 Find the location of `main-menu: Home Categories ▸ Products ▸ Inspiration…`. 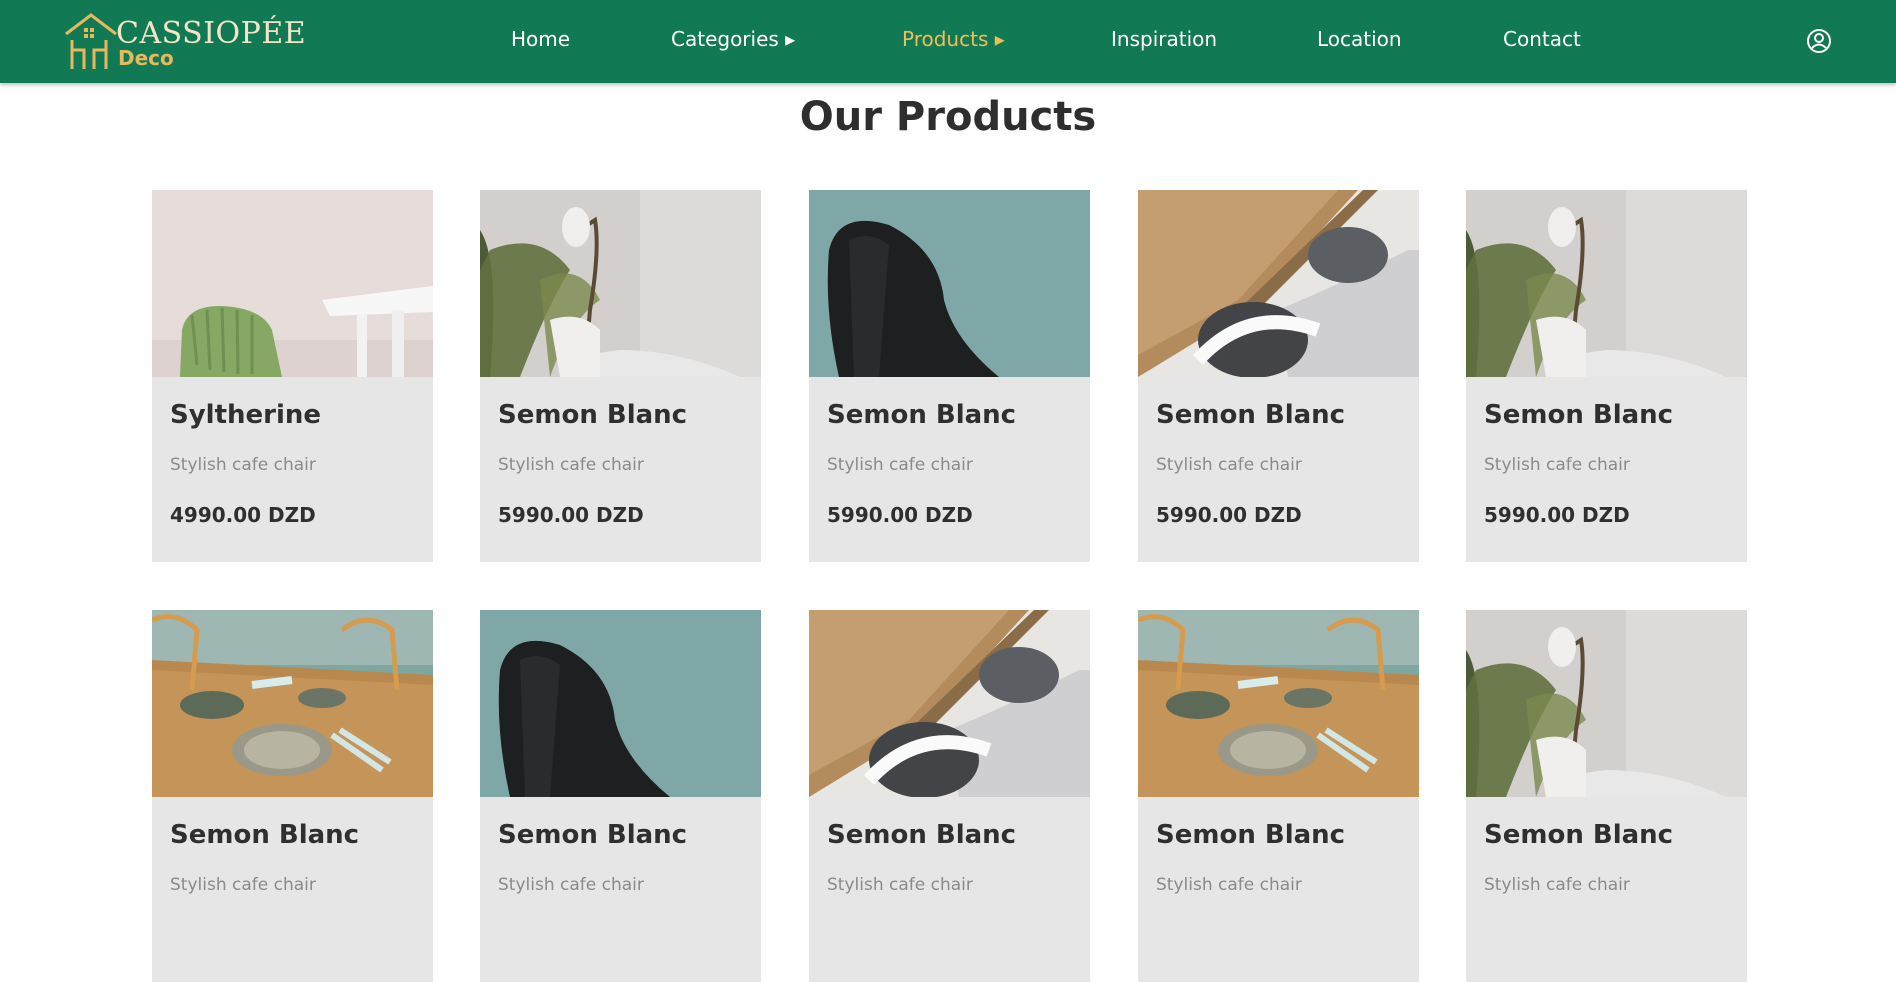

main-menu: Home Categories ▸ Products ▸ Inspiration… is located at coordinates (948, 41).